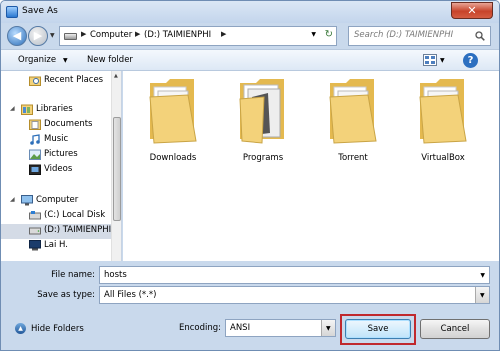  Describe the element at coordinates (27, 200) in the screenshot. I see `computer-icon` at that location.